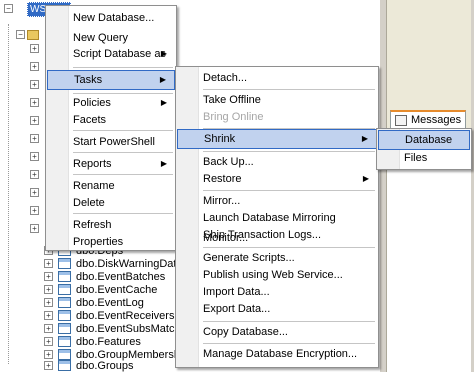 The width and height of the screenshot is (474, 372). I want to click on table-row: + dbo.Groups, so click(88, 365).